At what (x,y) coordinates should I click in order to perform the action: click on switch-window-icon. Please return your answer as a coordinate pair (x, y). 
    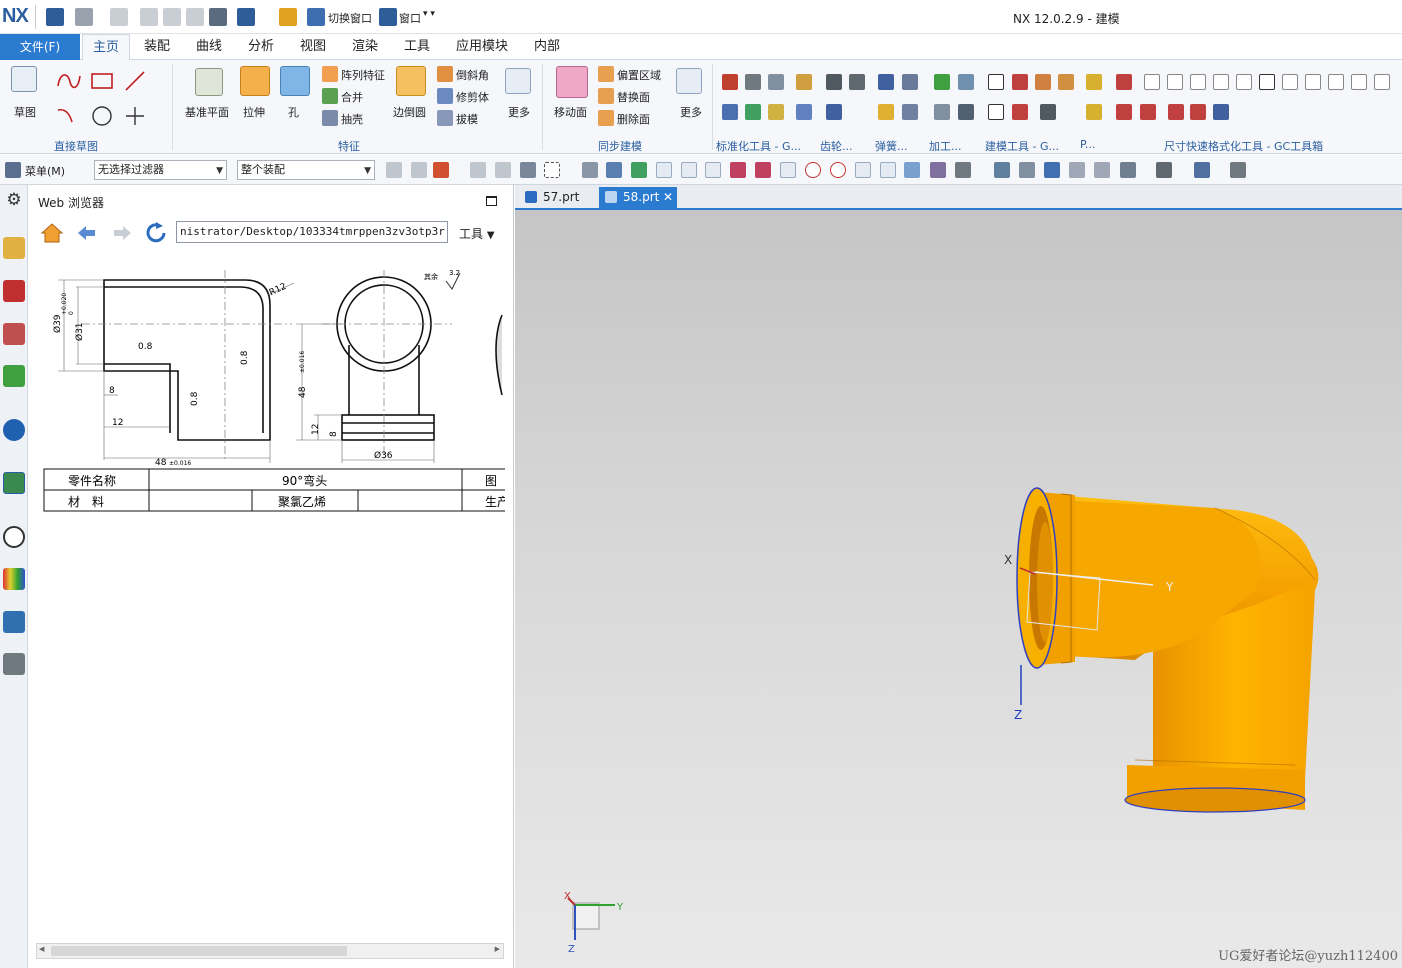
    Looking at the image, I should click on (316, 17).